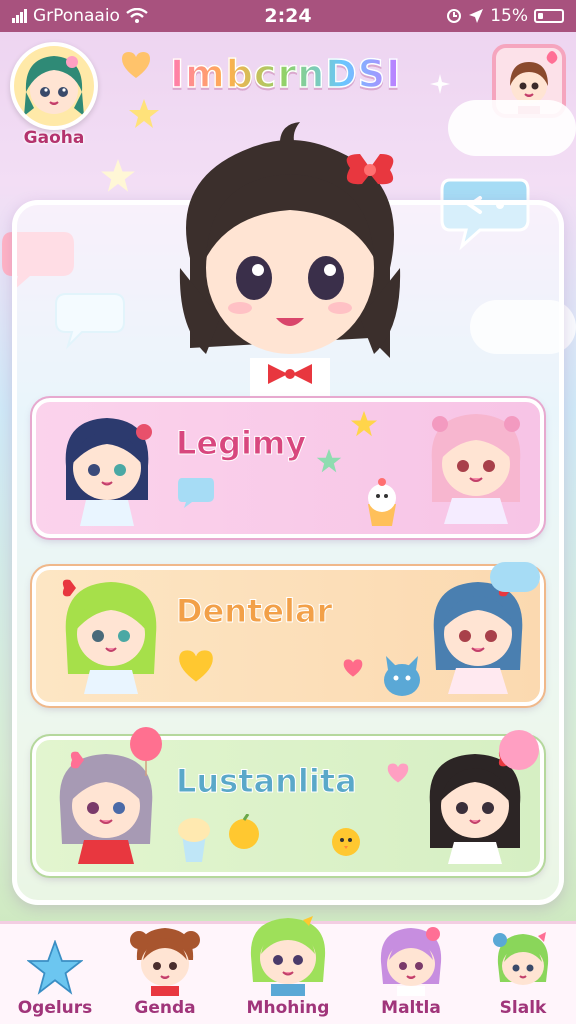  I want to click on status-bar: GrPonaaio 2:24 15%, so click(288, 16).